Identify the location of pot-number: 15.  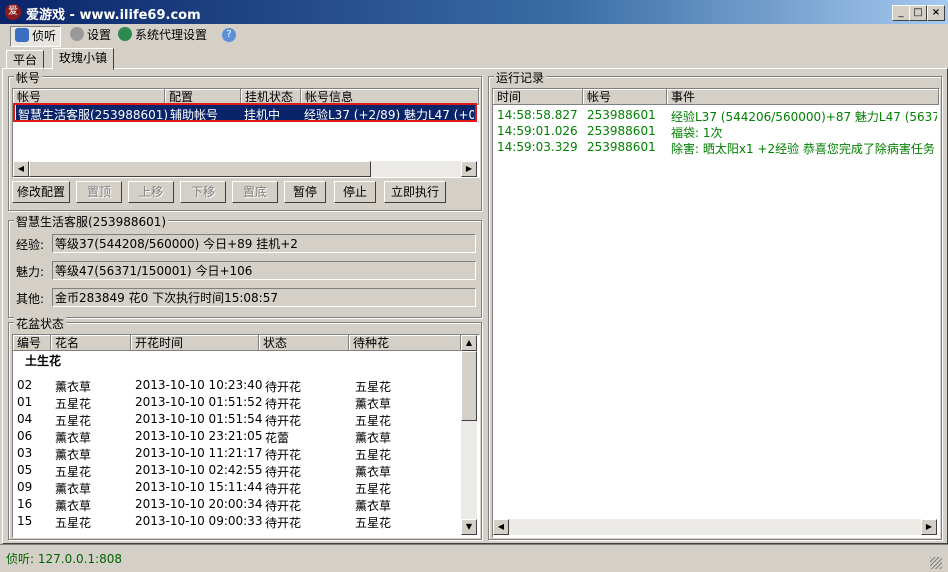
(25, 521).